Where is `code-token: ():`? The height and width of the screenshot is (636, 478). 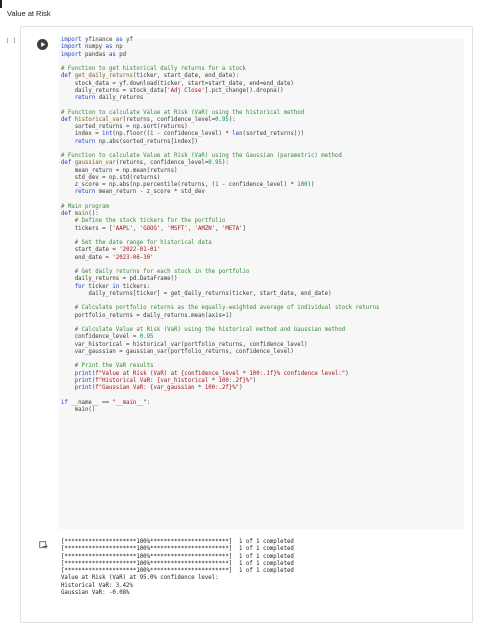
code-token: (): is located at coordinates (93, 214).